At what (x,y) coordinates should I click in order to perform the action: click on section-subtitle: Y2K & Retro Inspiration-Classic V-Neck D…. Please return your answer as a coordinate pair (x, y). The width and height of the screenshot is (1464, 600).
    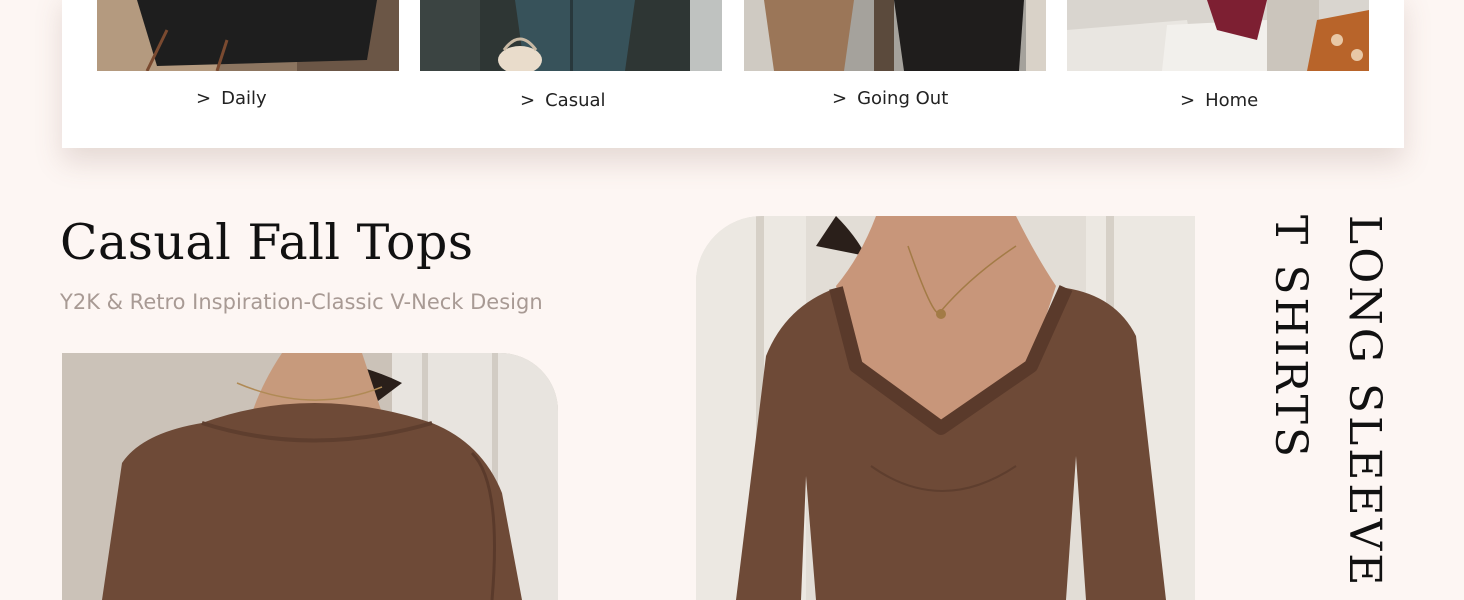
    Looking at the image, I should click on (301, 302).